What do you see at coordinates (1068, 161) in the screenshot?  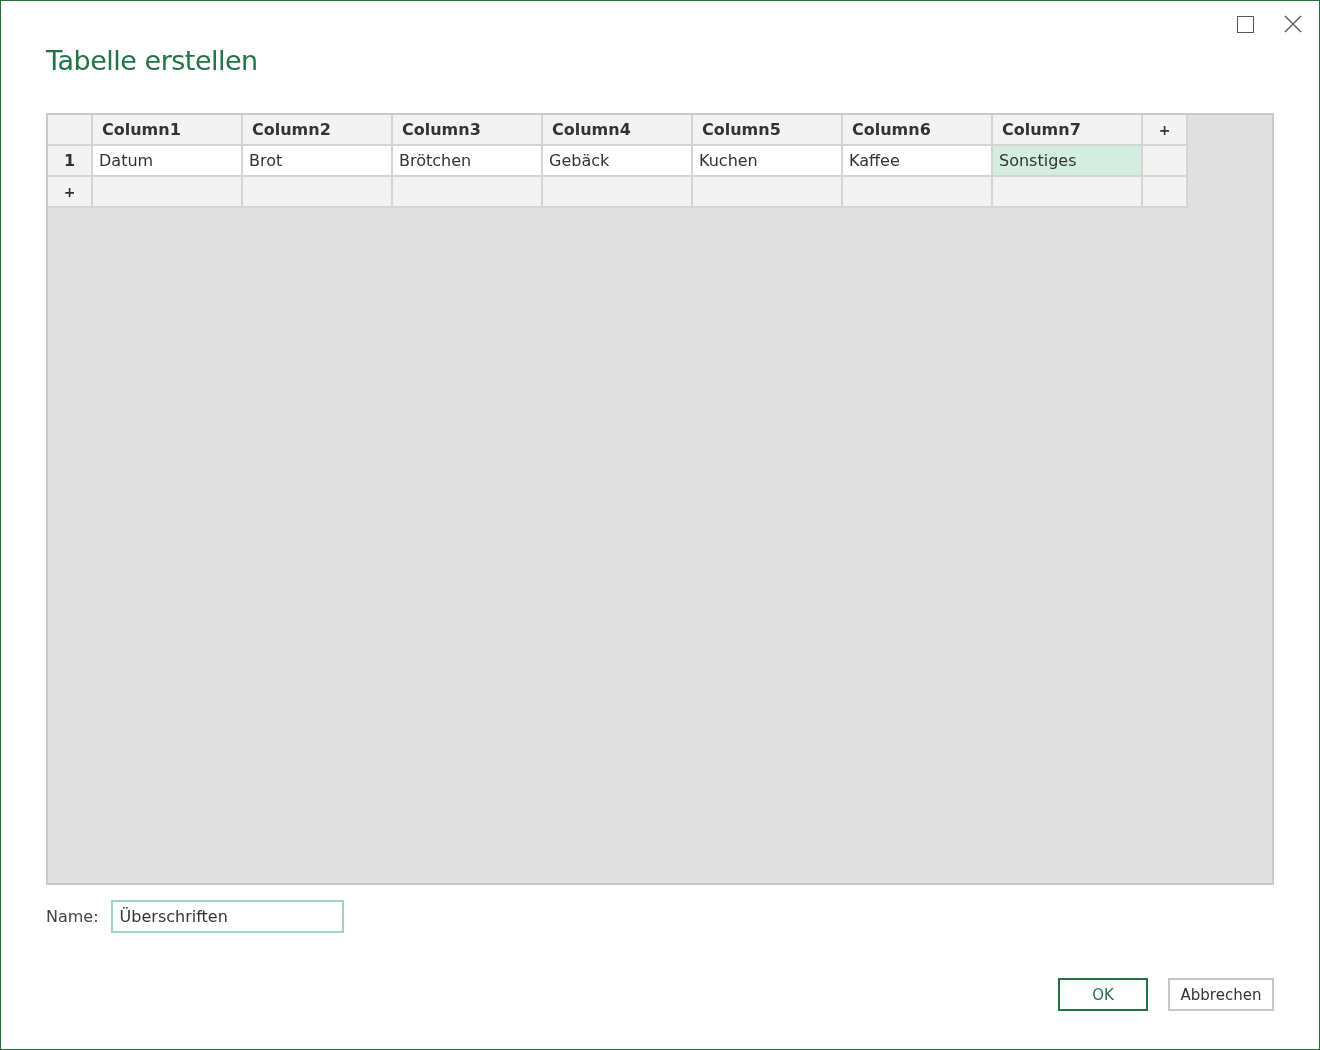 I see `table-cell: Sonstiges` at bounding box center [1068, 161].